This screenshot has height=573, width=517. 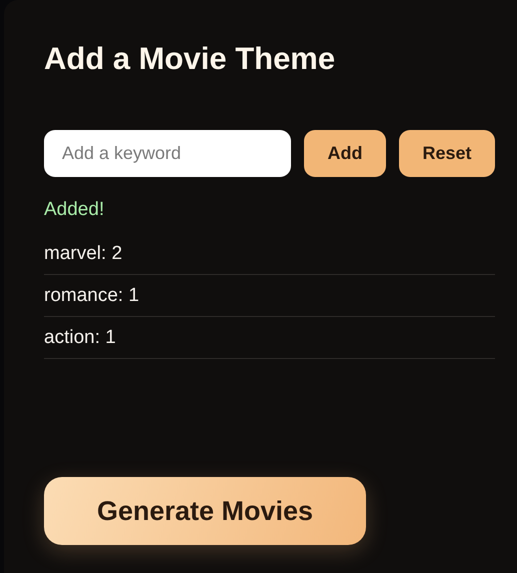 What do you see at coordinates (269, 338) in the screenshot?
I see `keyword-count-row: action: 1` at bounding box center [269, 338].